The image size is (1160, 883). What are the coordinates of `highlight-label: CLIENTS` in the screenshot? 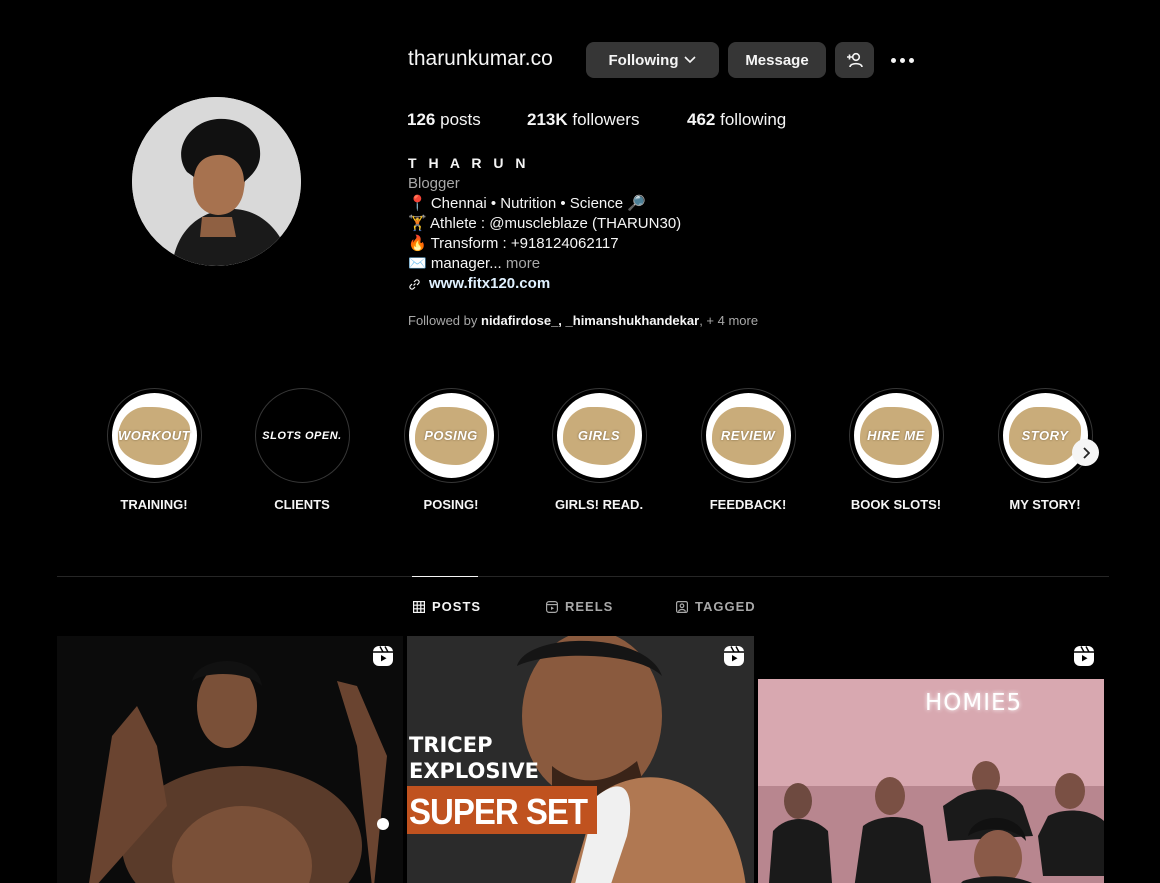 It's located at (302, 504).